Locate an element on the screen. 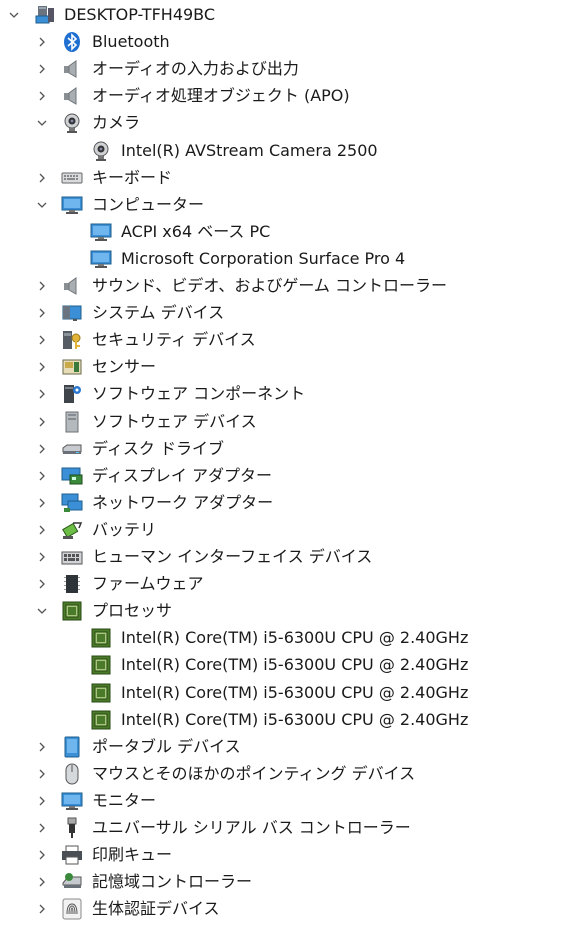 The height and width of the screenshot is (952, 568). storage-controller-icon is located at coordinates (72, 882).